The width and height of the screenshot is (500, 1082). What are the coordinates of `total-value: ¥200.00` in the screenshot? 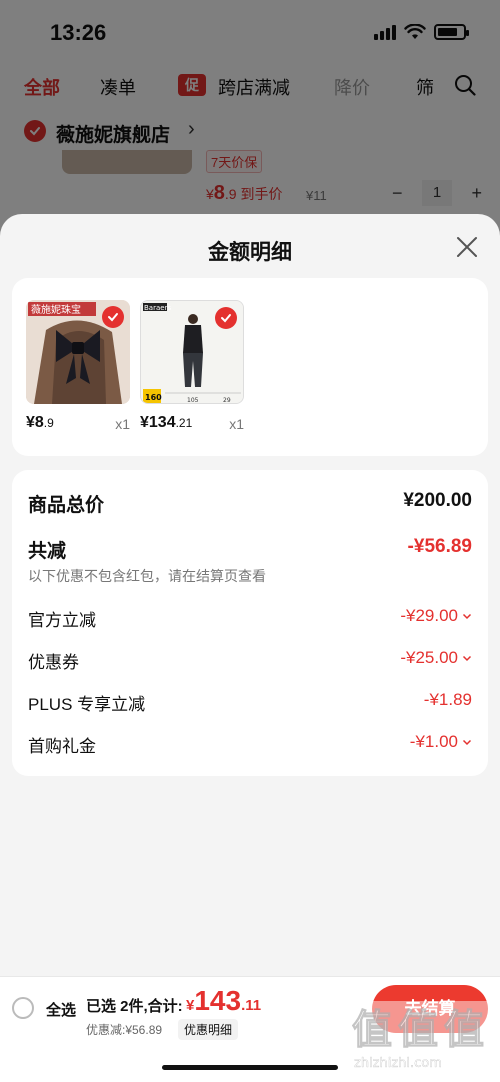 It's located at (437, 500).